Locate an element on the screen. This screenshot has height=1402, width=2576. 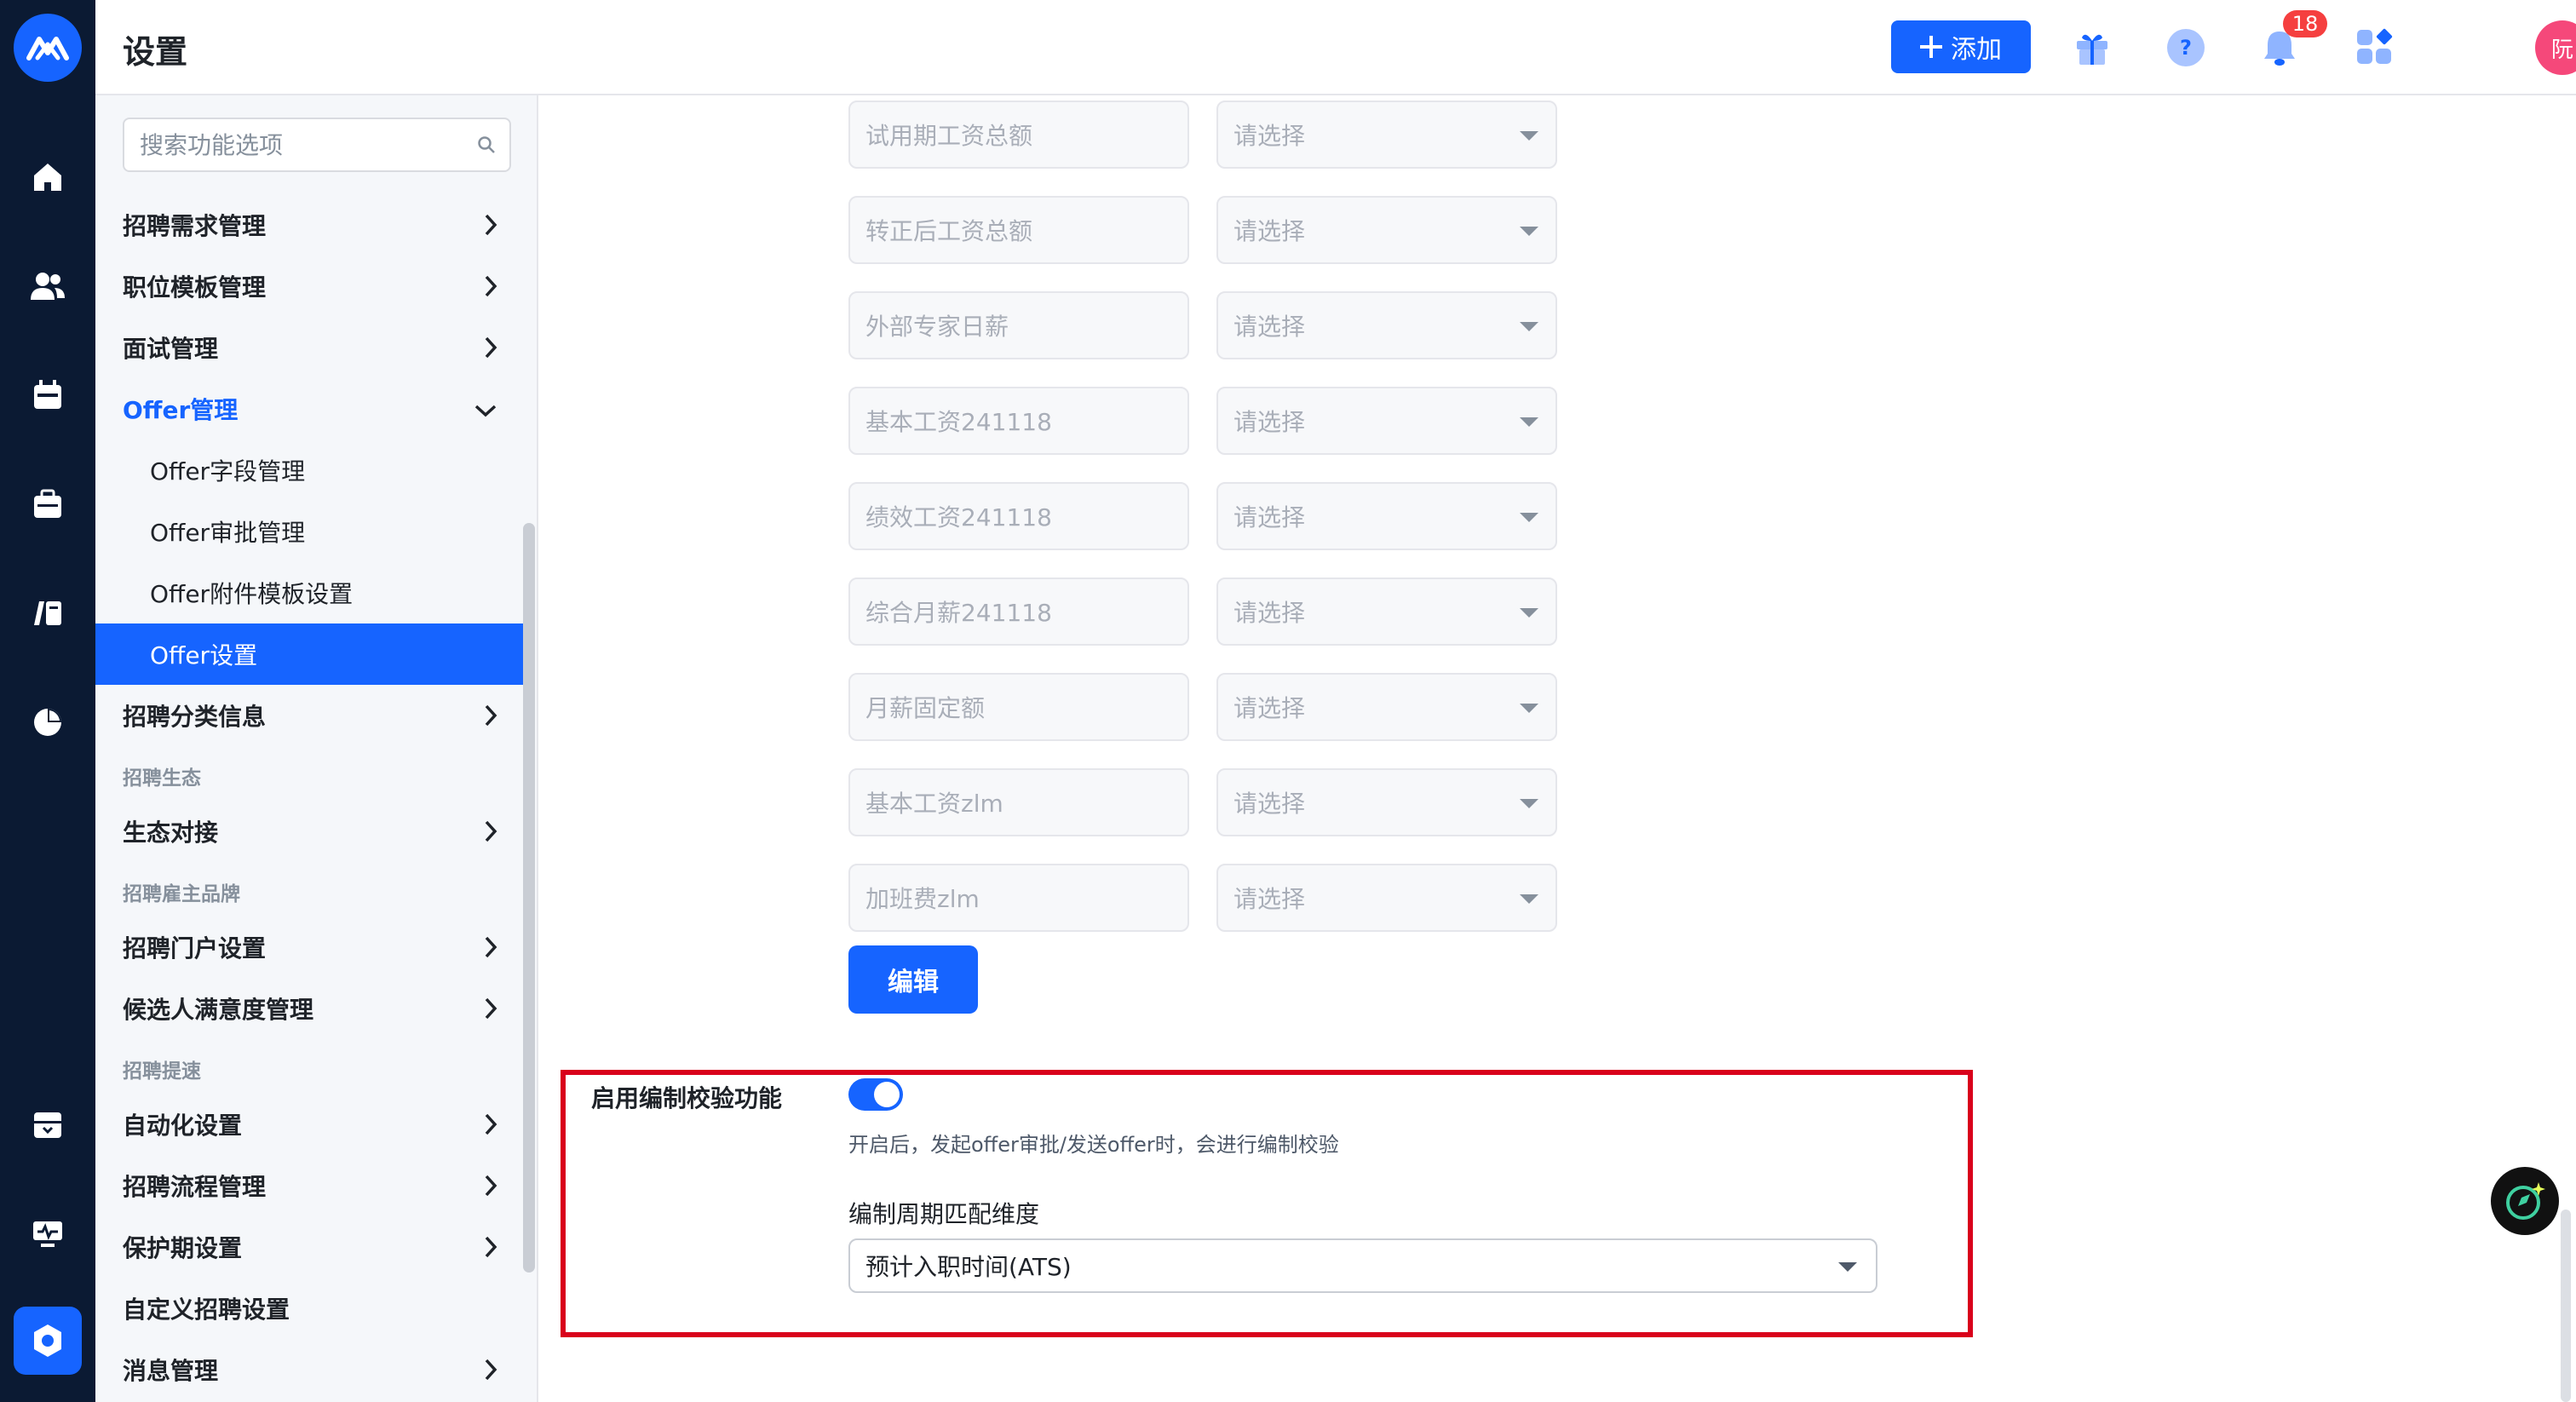
sidebar-item-label: 自动化设置 is located at coordinates (183, 1126).